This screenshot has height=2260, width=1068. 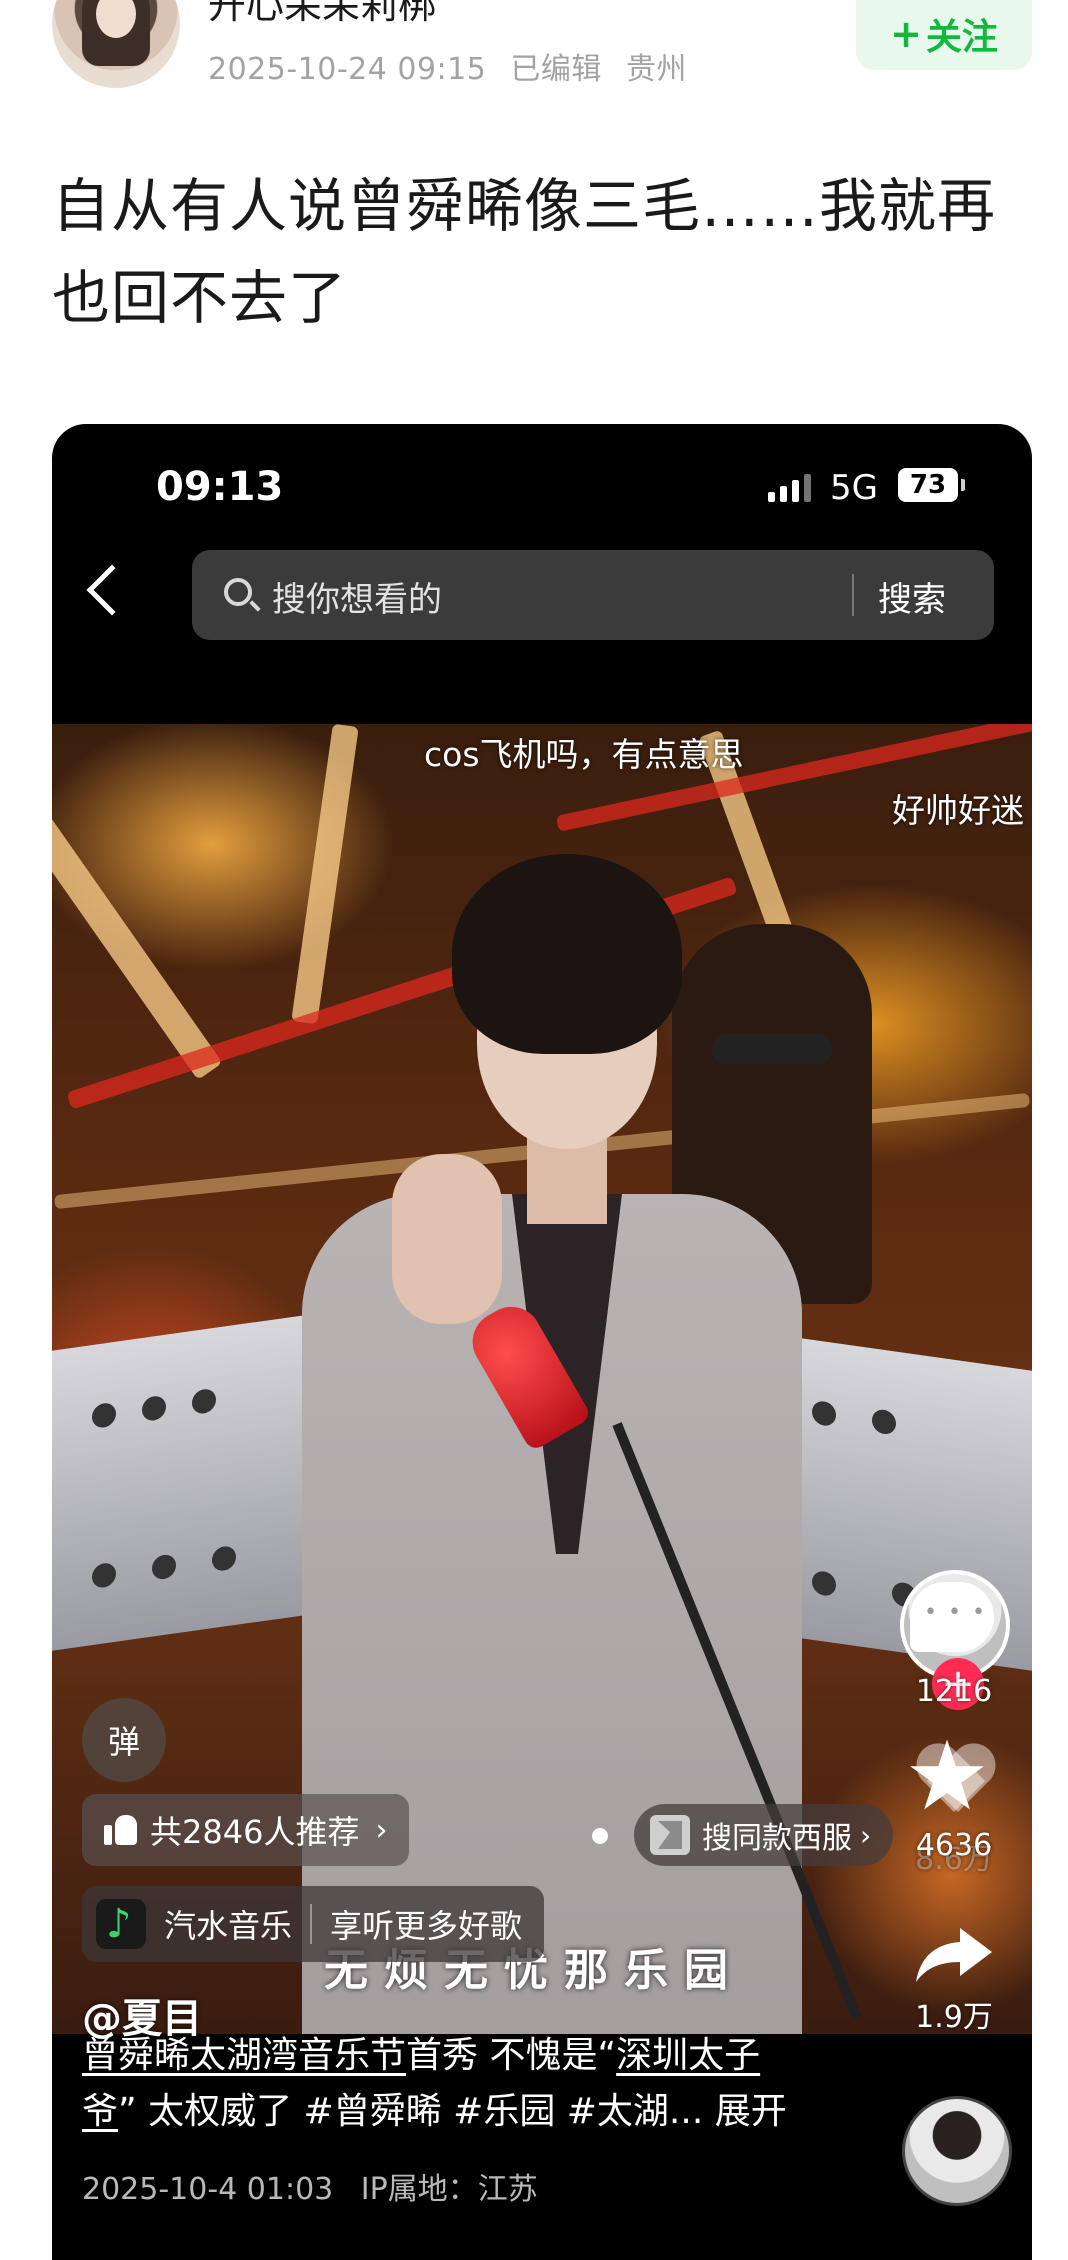 I want to click on battery-icon: 73, so click(x=931, y=485).